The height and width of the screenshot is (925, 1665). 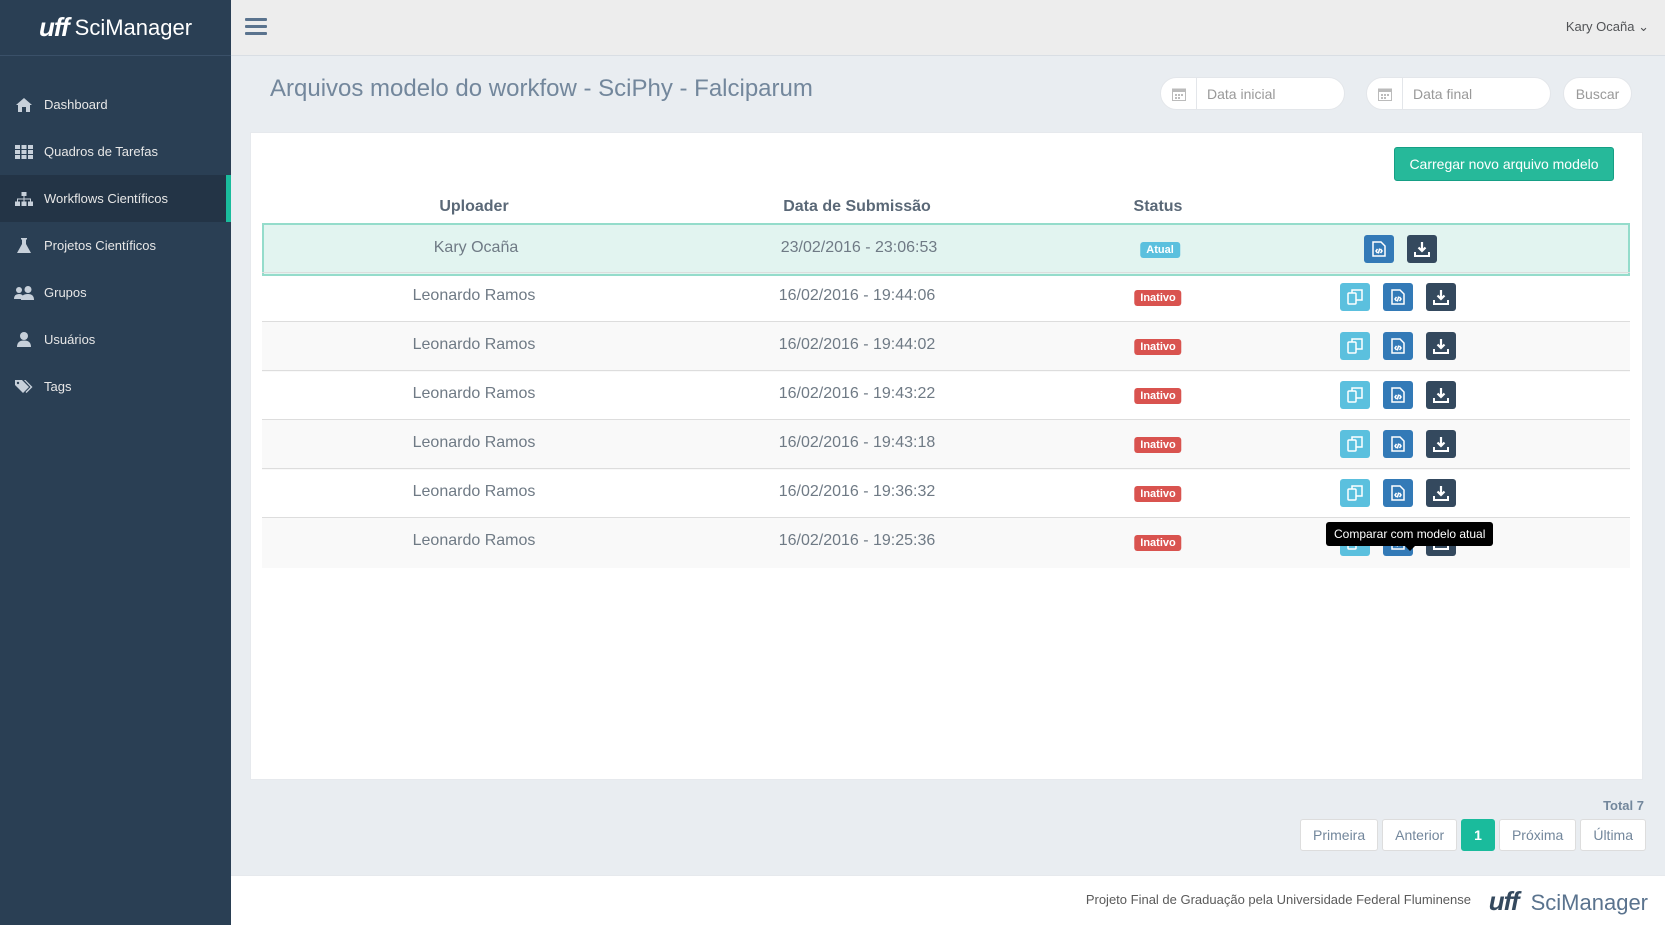 What do you see at coordinates (1241, 93) in the screenshot?
I see `start-date-placeholder: Data inicial` at bounding box center [1241, 93].